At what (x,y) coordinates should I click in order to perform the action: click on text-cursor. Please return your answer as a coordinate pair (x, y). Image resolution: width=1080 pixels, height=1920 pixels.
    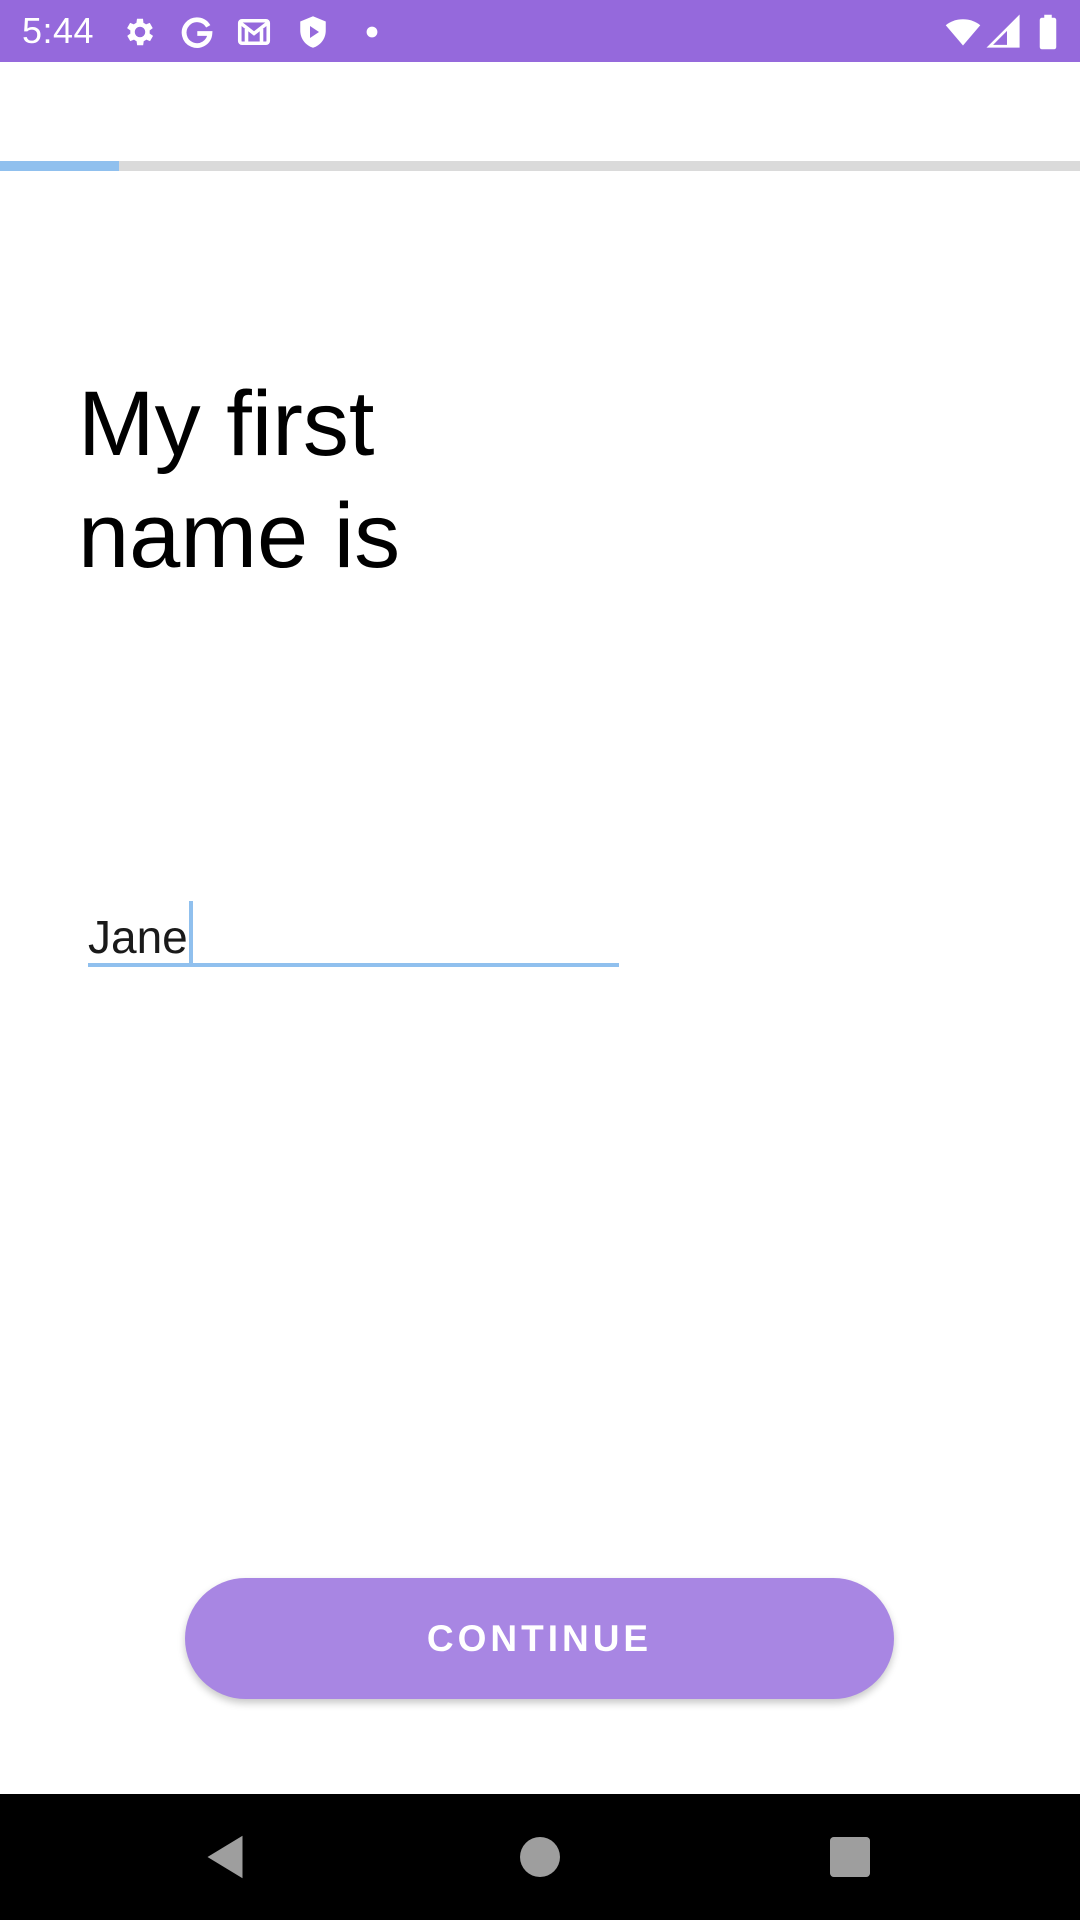
    Looking at the image, I should click on (190, 932).